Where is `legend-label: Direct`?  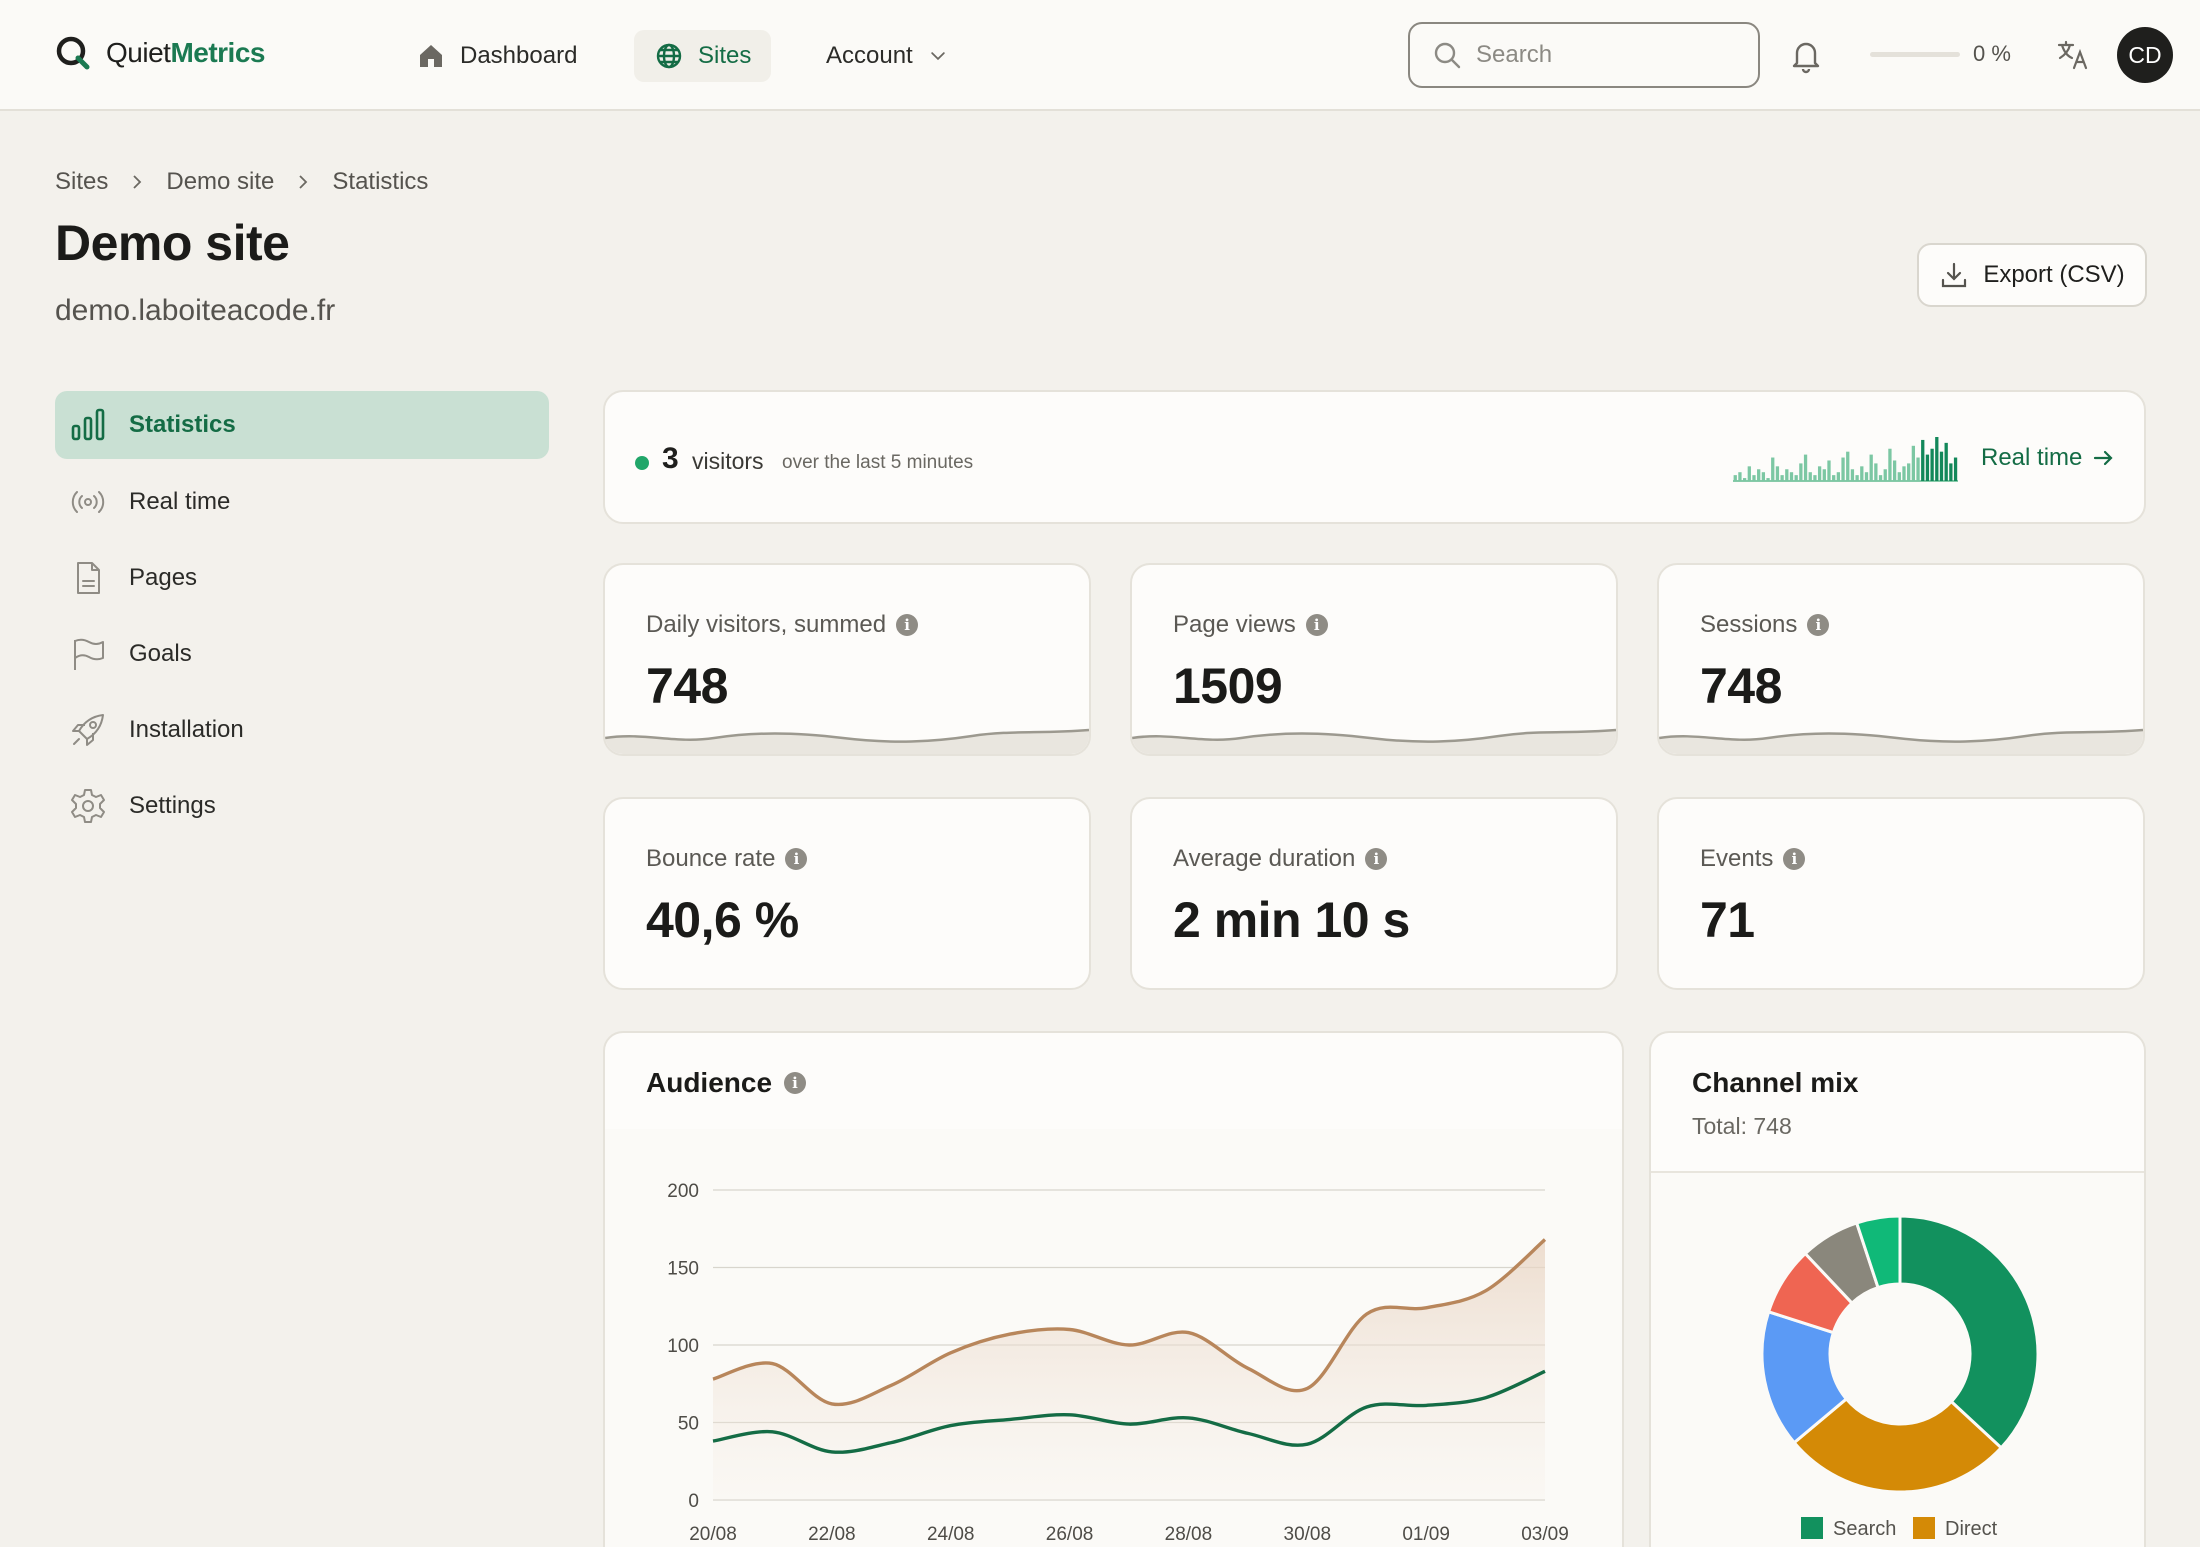 legend-label: Direct is located at coordinates (1971, 1529).